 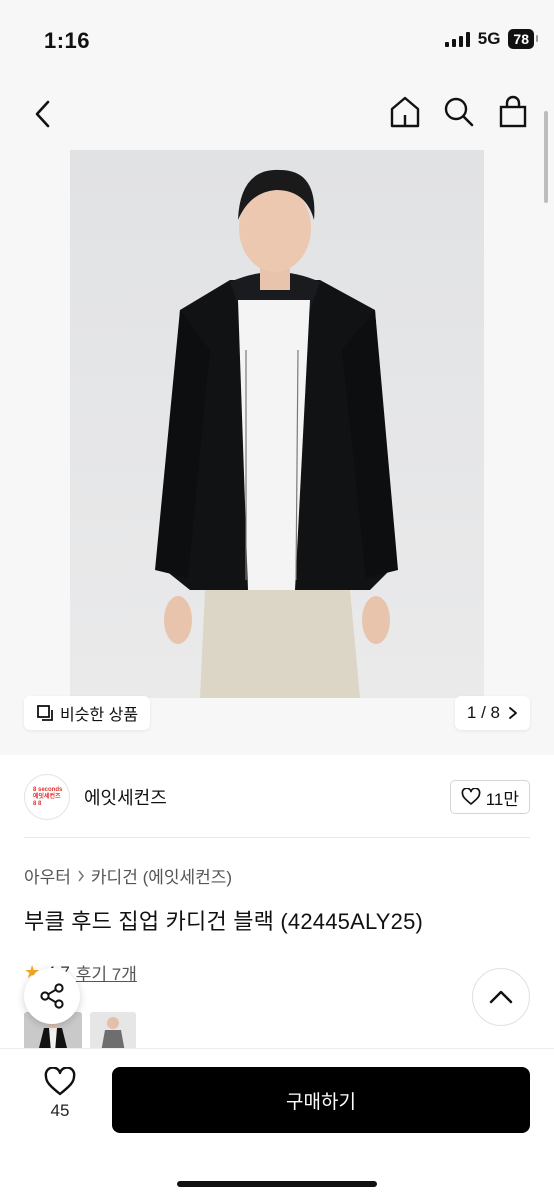 I want to click on brand-logo-line: 8 seconds, so click(x=48, y=789).